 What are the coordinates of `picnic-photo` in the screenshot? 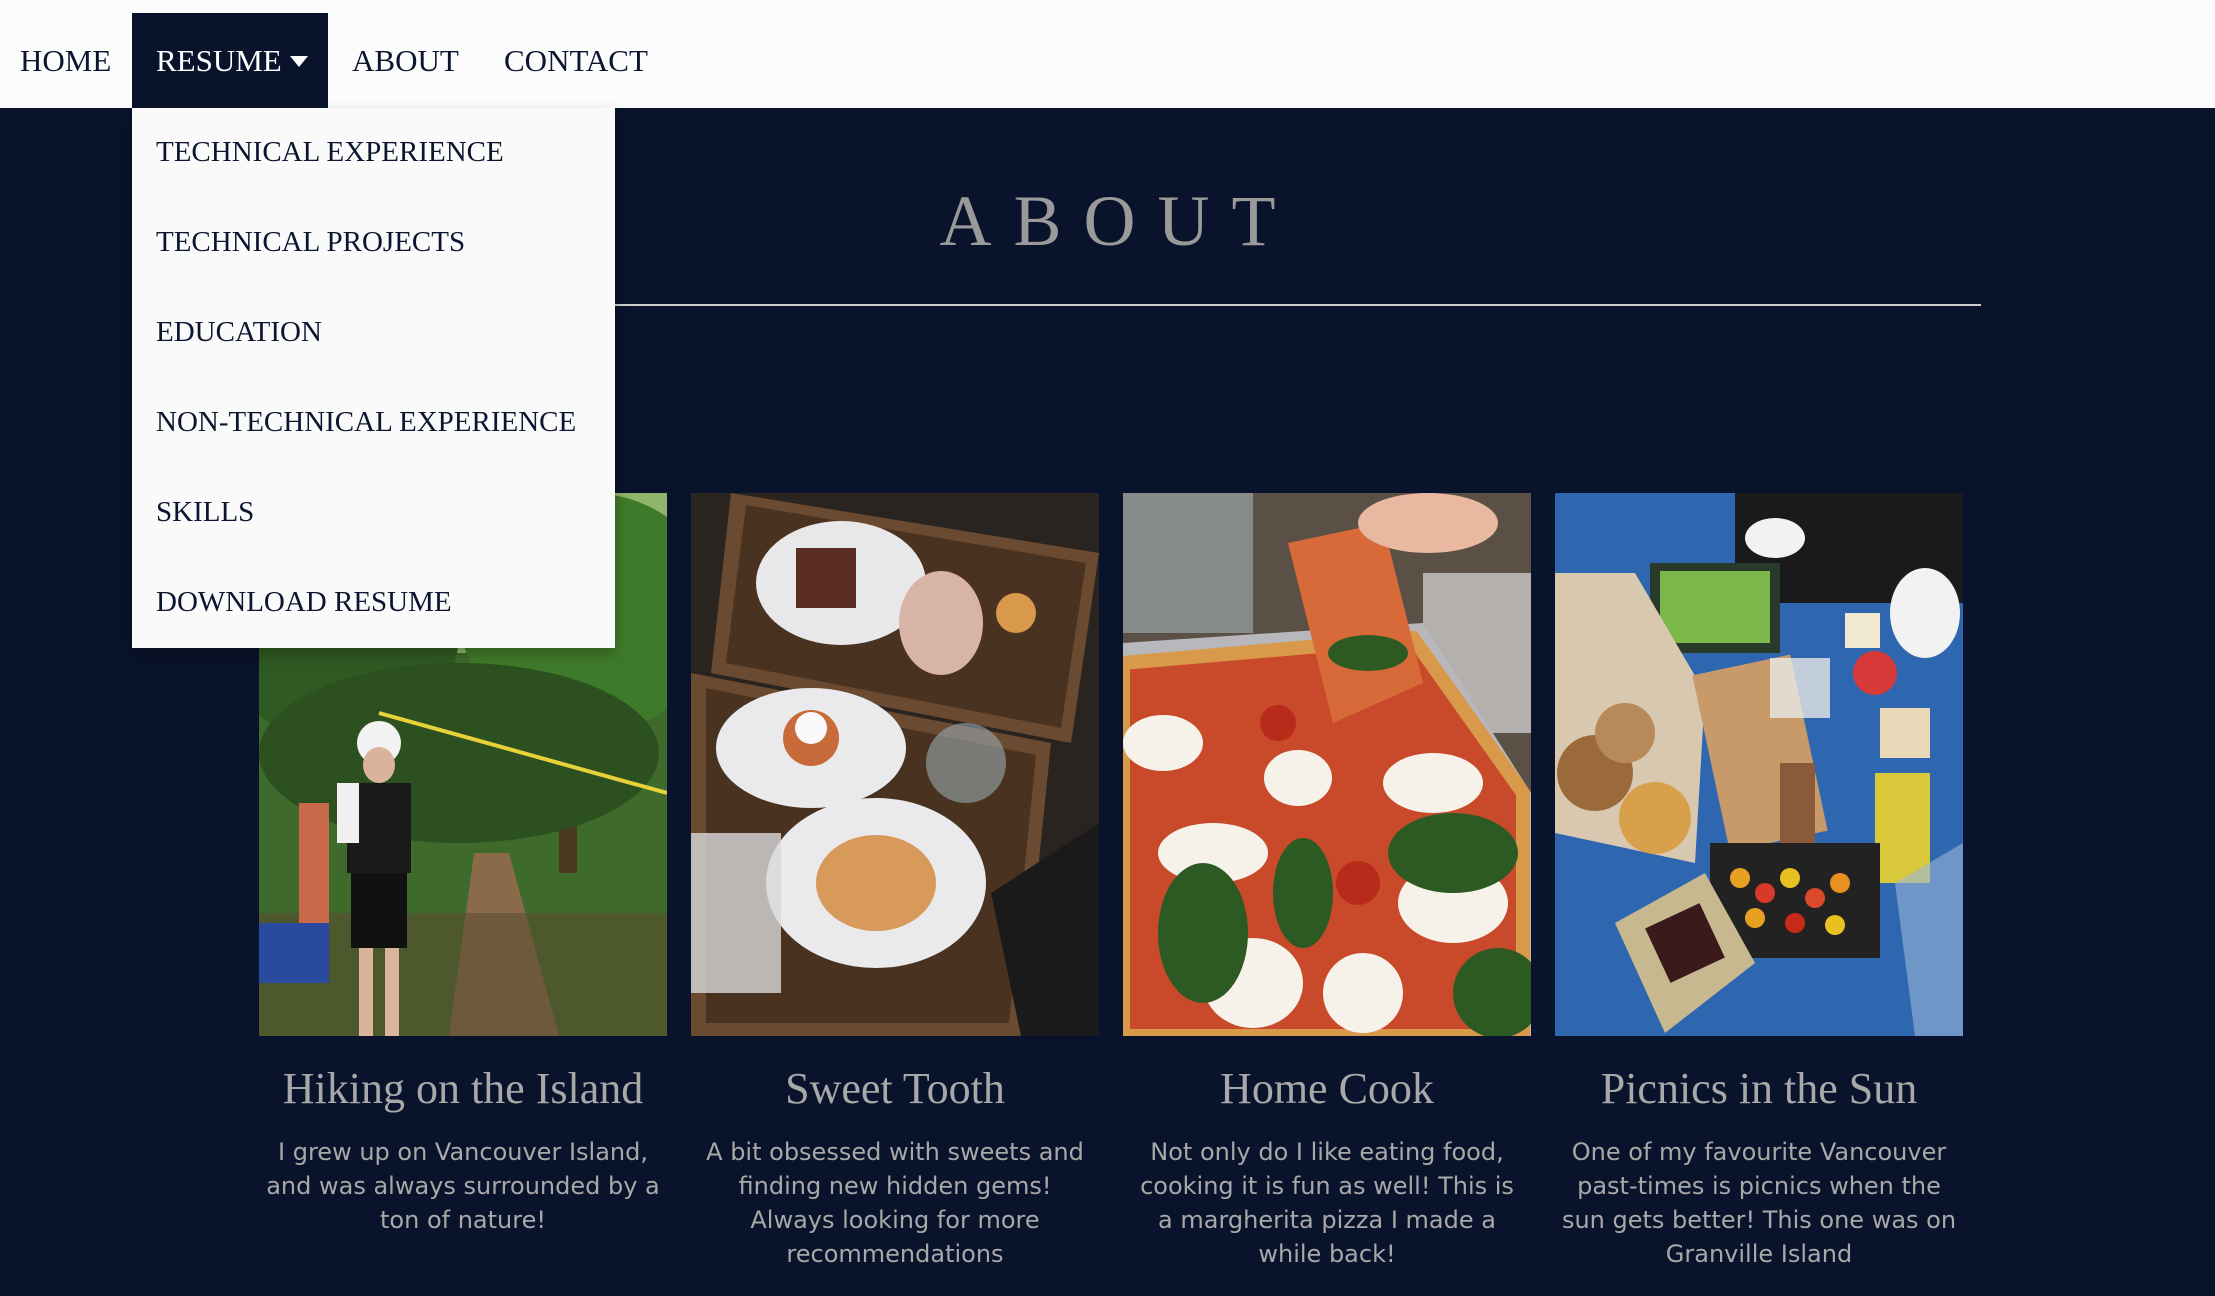 It's located at (1759, 764).